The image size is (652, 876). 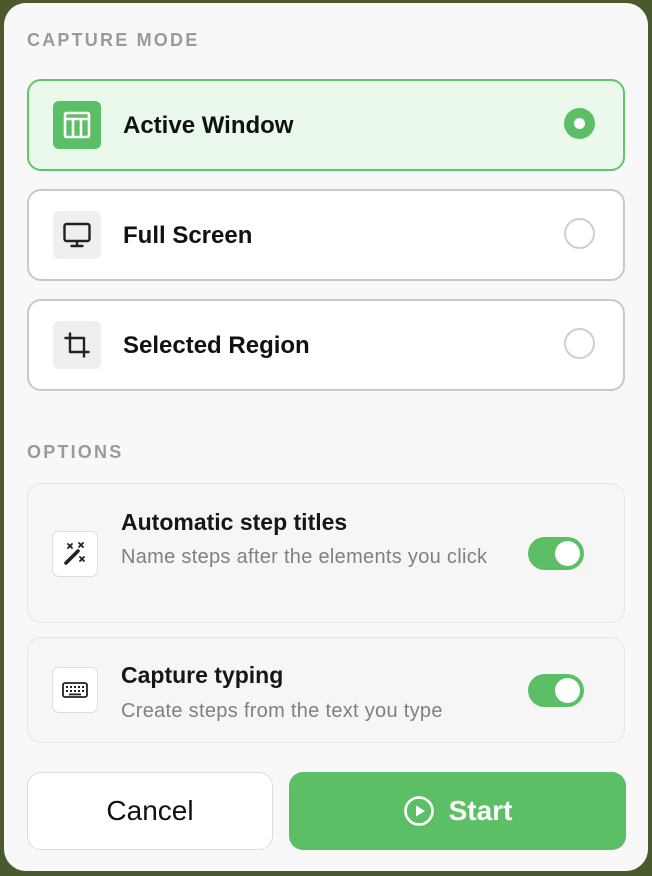 What do you see at coordinates (282, 711) in the screenshot?
I see `option-description: Create steps from the text you type` at bounding box center [282, 711].